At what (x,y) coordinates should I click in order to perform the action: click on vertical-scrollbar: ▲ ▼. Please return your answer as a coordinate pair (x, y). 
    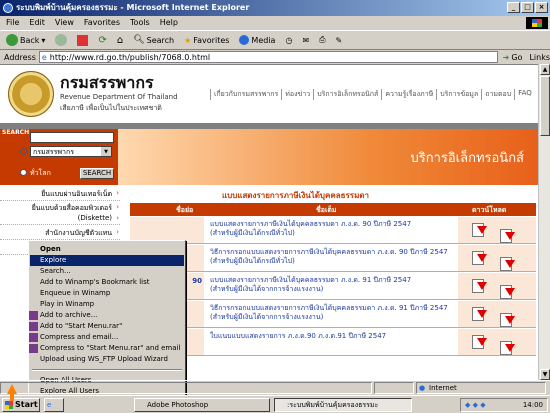
    Looking at the image, I should click on (544, 222).